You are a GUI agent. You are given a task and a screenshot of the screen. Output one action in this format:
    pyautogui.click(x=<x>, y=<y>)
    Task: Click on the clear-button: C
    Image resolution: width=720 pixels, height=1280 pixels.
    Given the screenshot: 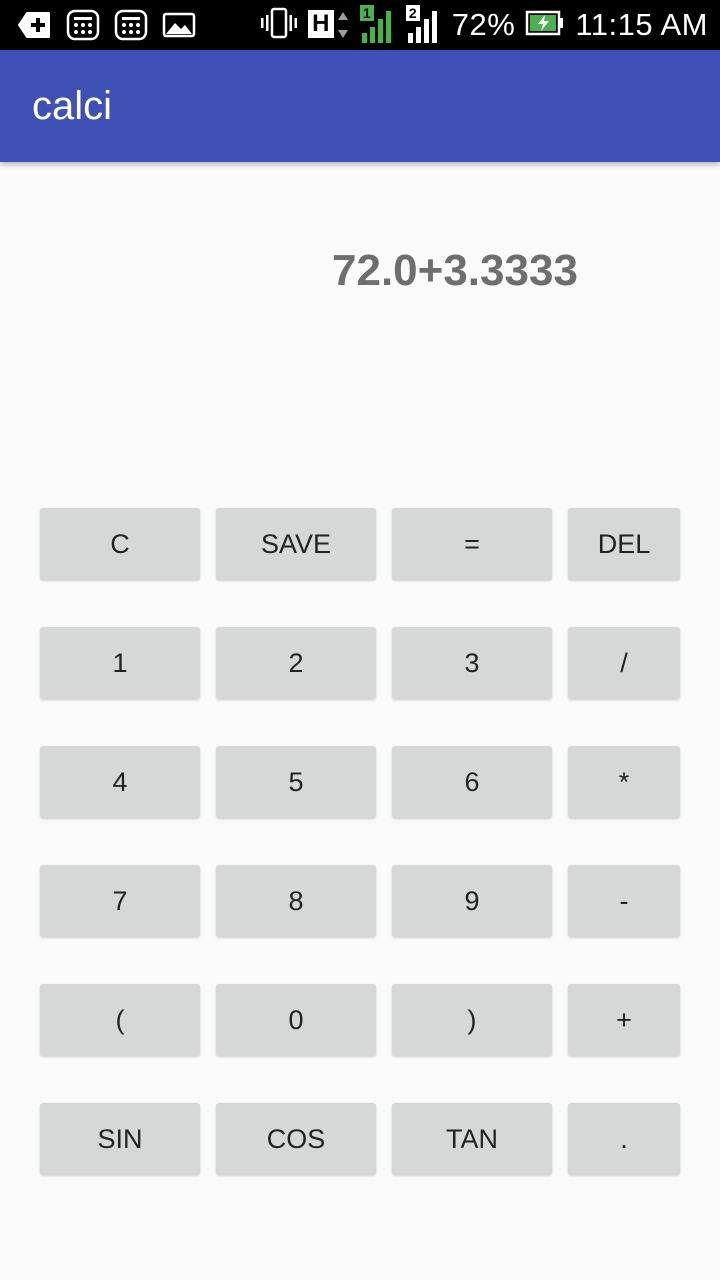 What is the action you would take?
    pyautogui.click(x=120, y=544)
    